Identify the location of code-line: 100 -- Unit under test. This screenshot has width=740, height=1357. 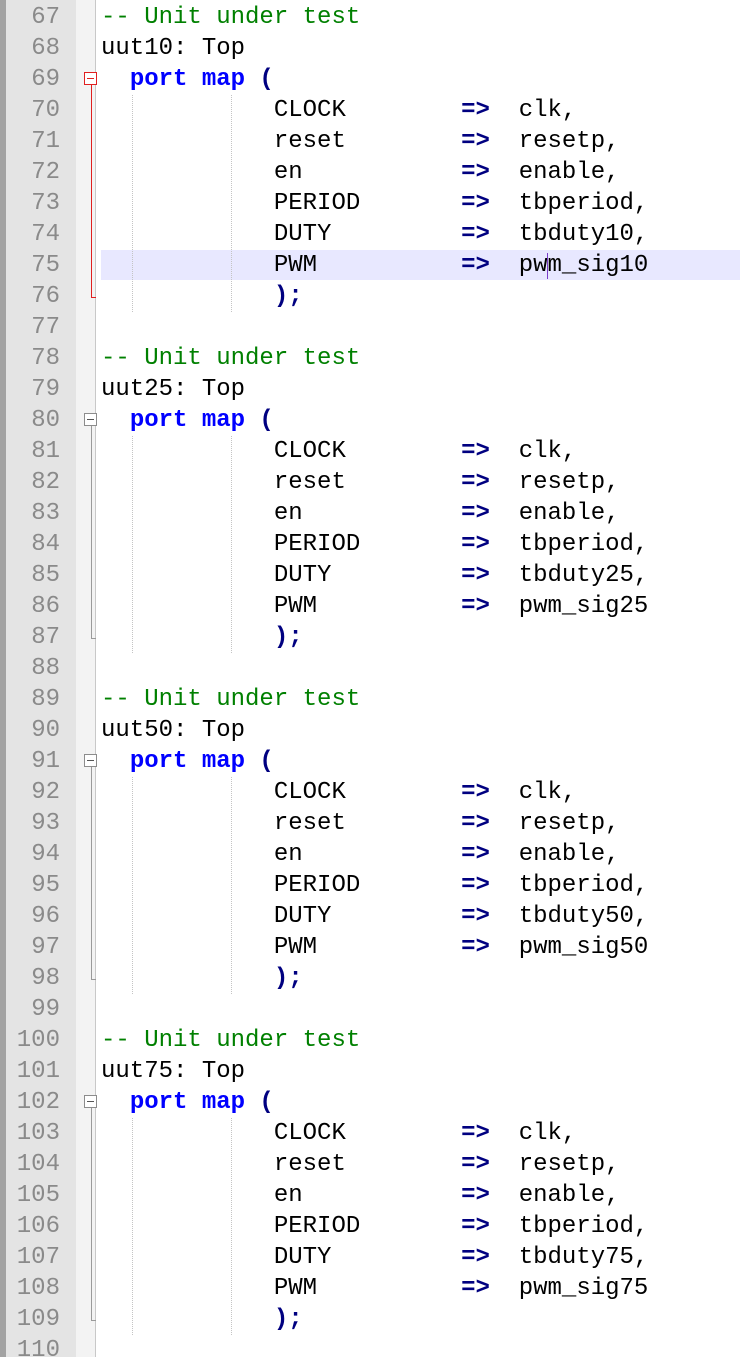
(370, 1040).